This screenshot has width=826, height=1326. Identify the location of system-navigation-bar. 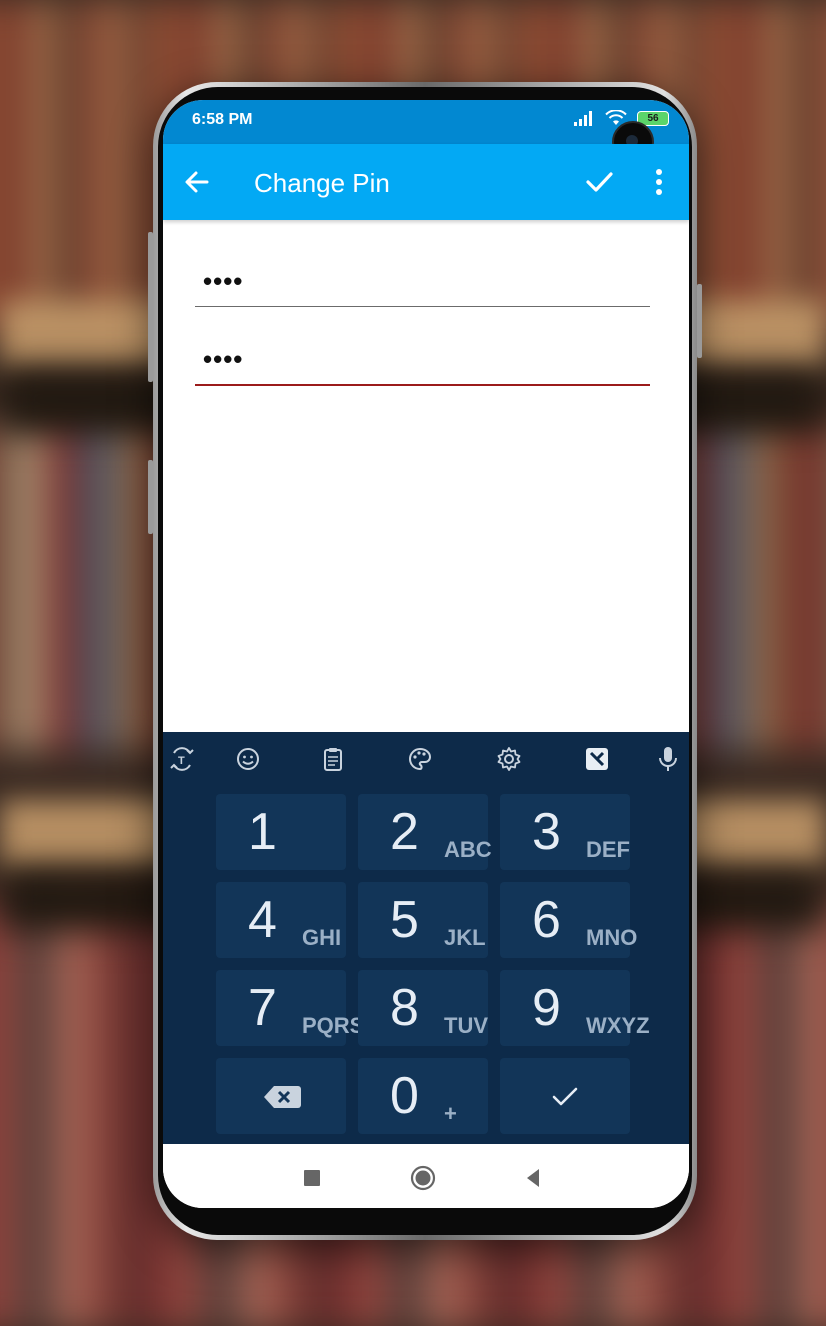
(426, 1176).